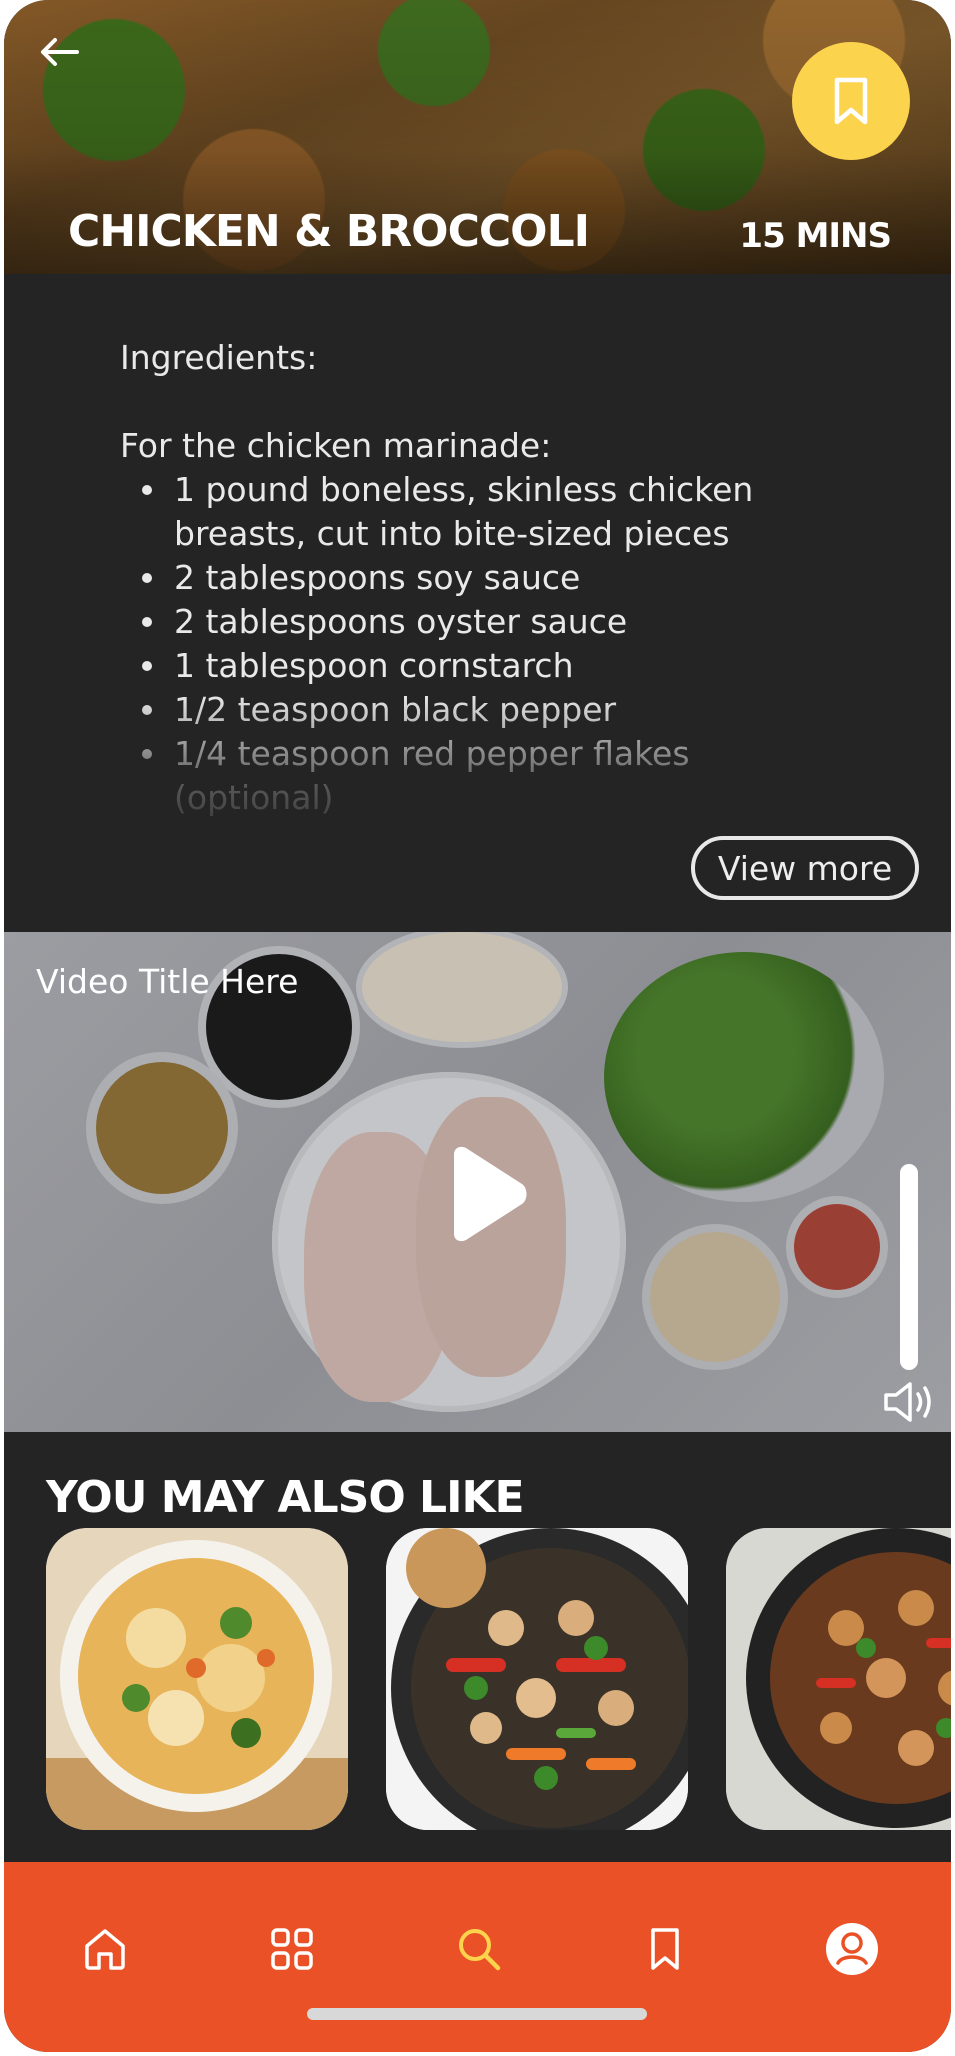  Describe the element at coordinates (329, 231) in the screenshot. I see `recipe-title: CHICKEN & BROCCOLI` at that location.